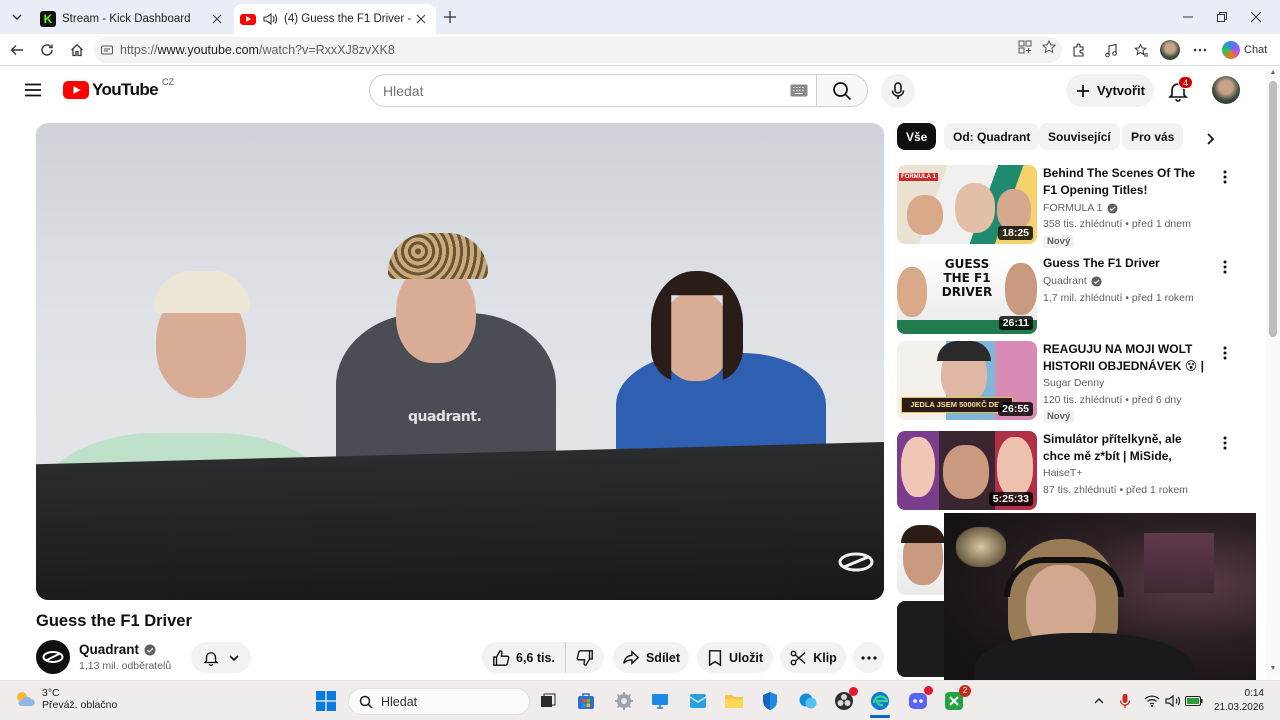  Describe the element at coordinates (1125, 701) in the screenshot. I see `microphone-in-use-icon` at that location.